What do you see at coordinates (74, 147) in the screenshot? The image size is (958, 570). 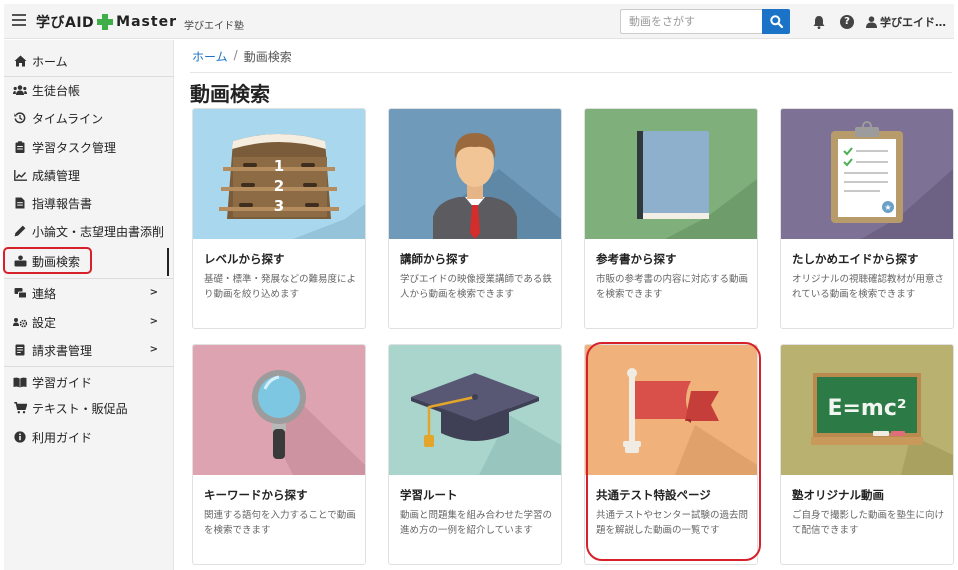 I see `sidebar-item-label: 学習タスク管理` at bounding box center [74, 147].